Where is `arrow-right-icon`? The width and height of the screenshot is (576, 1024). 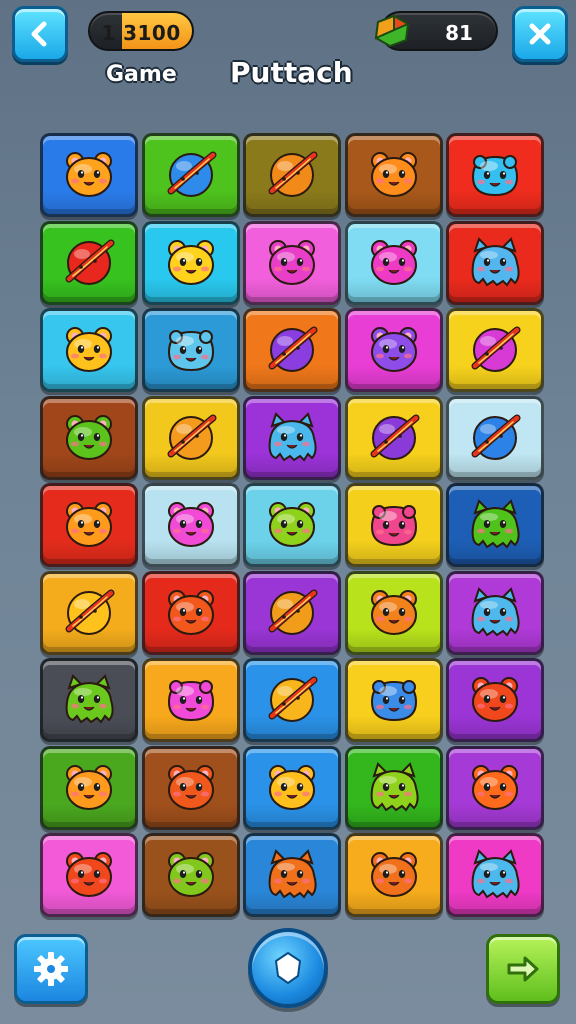 arrow-right-icon is located at coordinates (523, 969).